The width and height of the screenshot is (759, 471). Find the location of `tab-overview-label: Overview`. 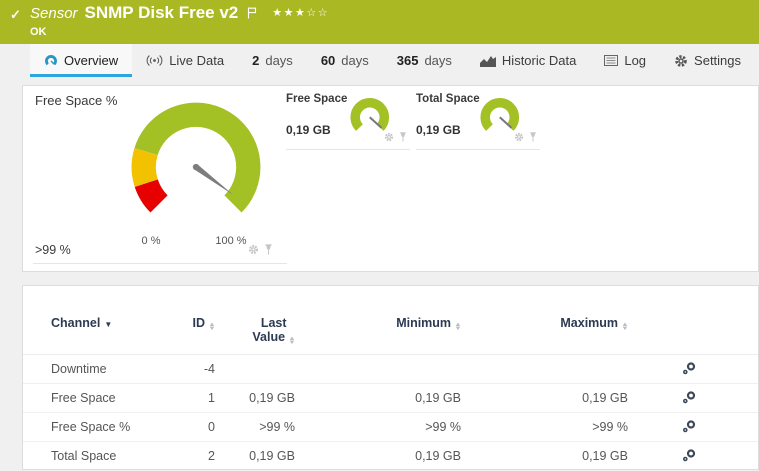

tab-overview-label: Overview is located at coordinates (91, 60).